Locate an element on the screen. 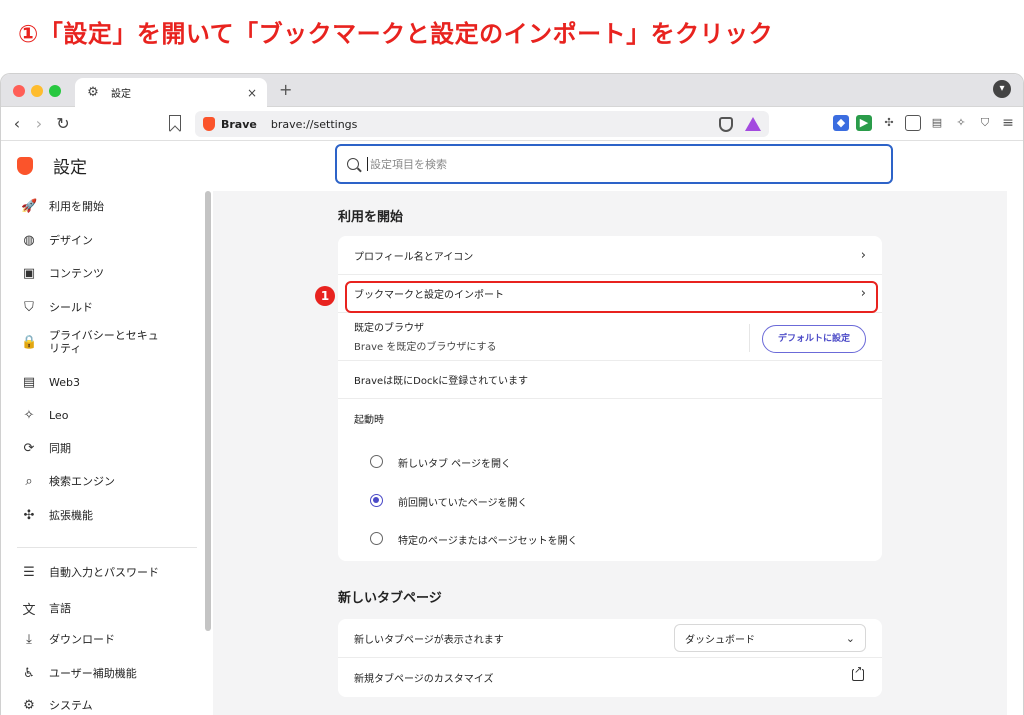 The image size is (1024, 715). sidebar-item-label: プライバシーとセキュリティ is located at coordinates (104, 342).